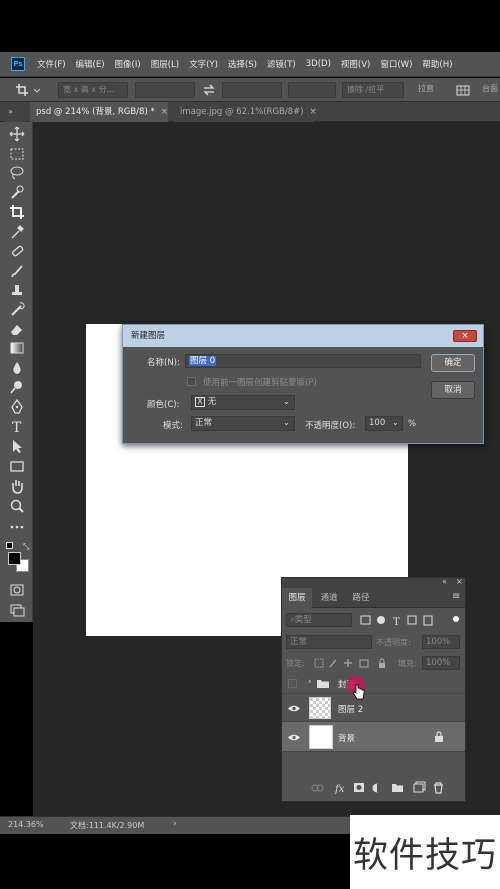 This screenshot has width=500, height=889. I want to click on layer-opacity-input: 100%, so click(441, 642).